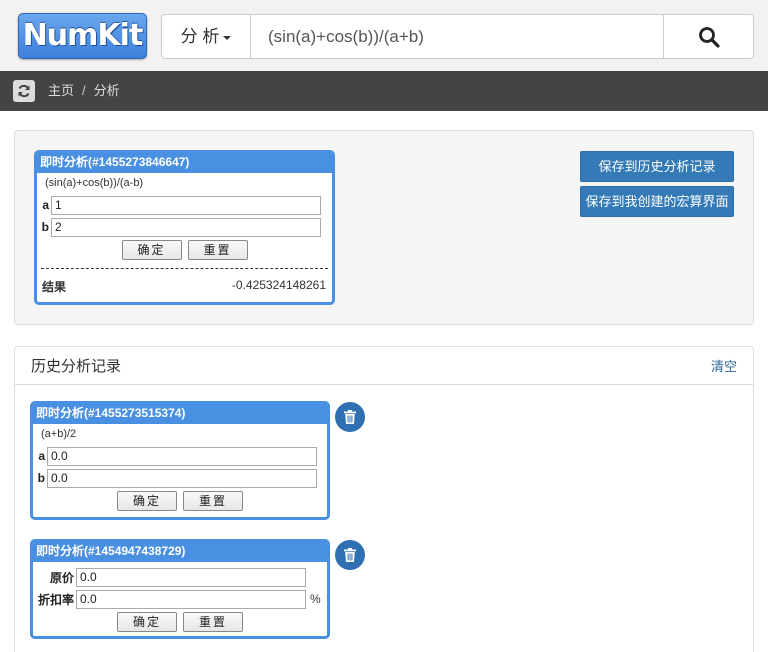  I want to click on logo-text: NumKit, so click(83, 35).